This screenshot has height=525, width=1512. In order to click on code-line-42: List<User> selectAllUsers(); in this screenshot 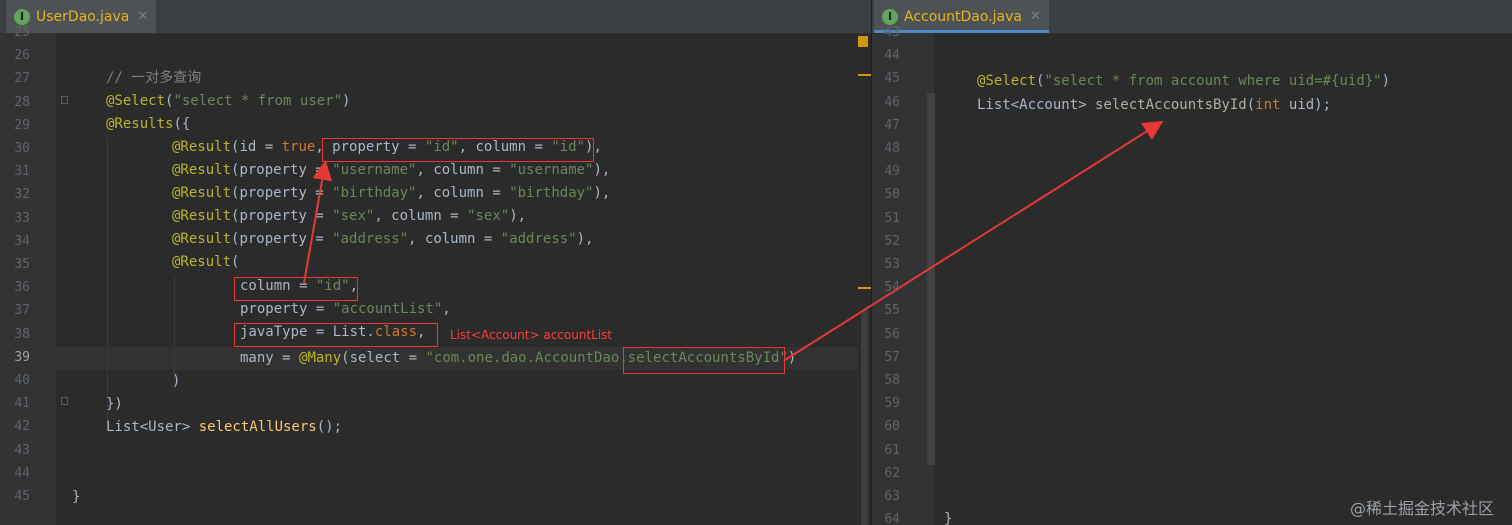, I will do `click(224, 427)`.